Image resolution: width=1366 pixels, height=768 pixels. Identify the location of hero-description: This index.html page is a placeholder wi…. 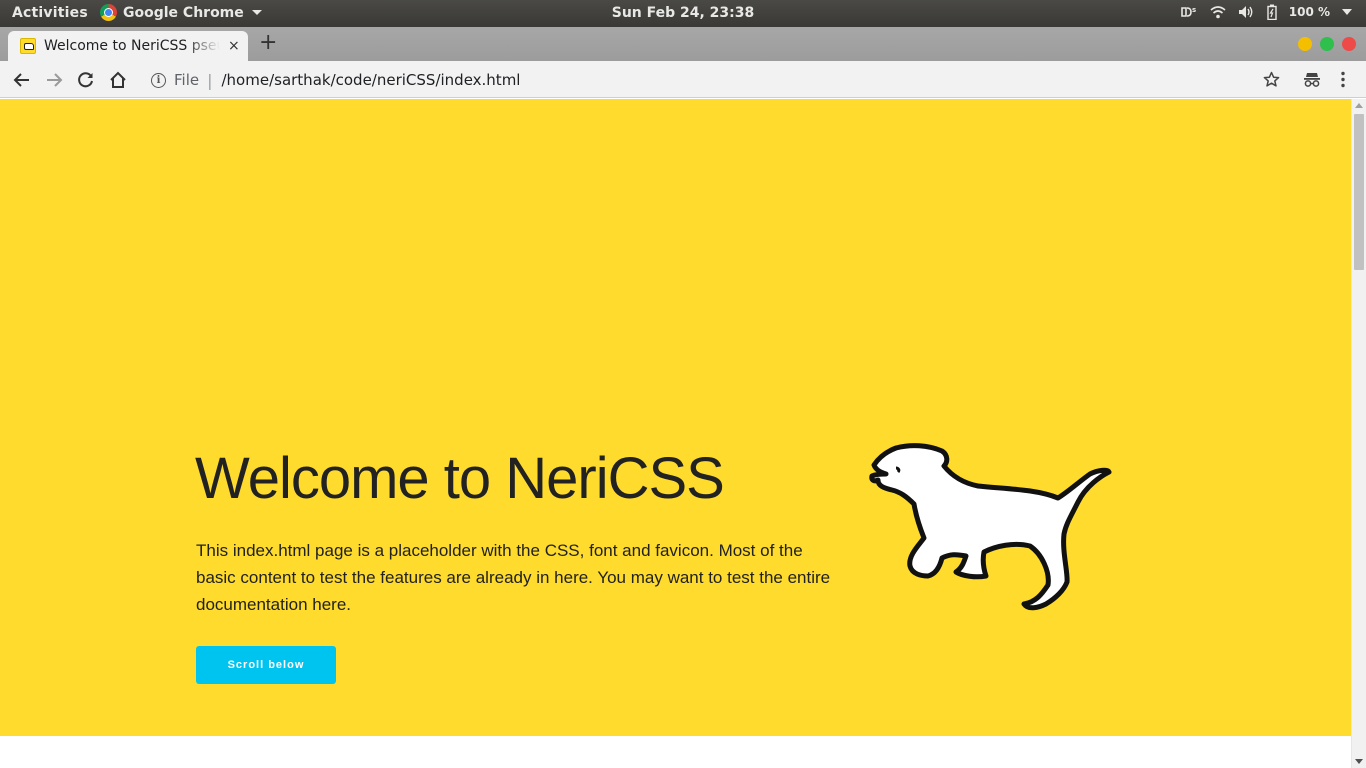
(513, 577).